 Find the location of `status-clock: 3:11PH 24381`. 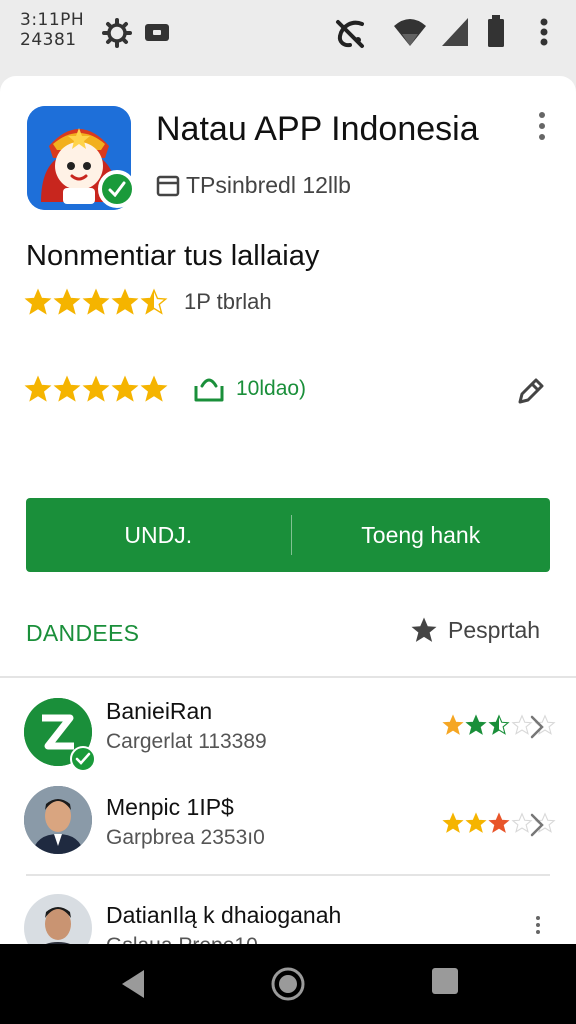

status-clock: 3:11PH 24381 is located at coordinates (52, 30).